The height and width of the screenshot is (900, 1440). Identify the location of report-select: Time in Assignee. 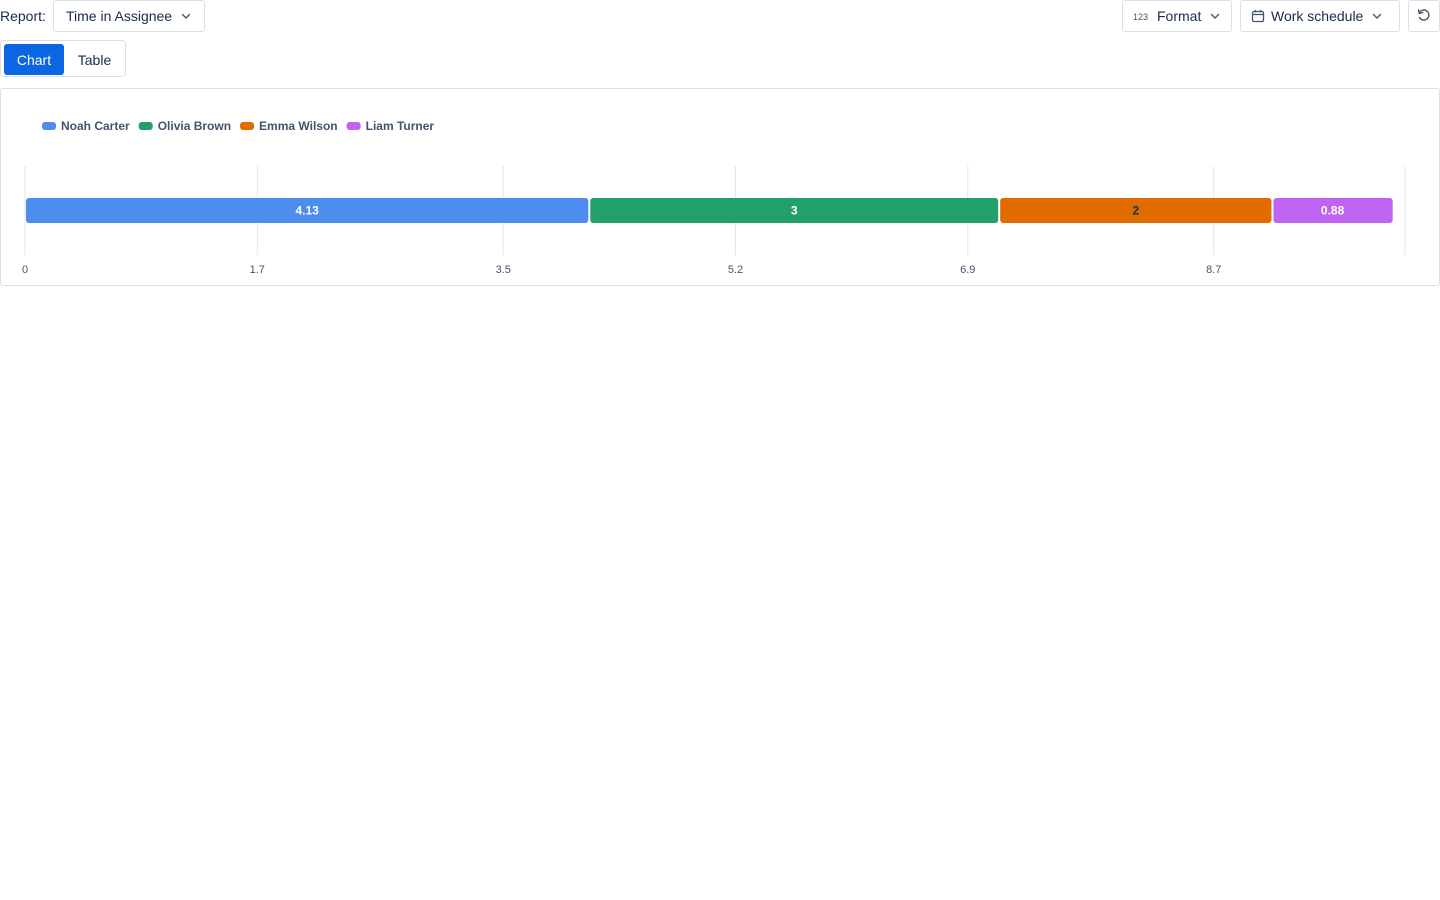
(129, 16).